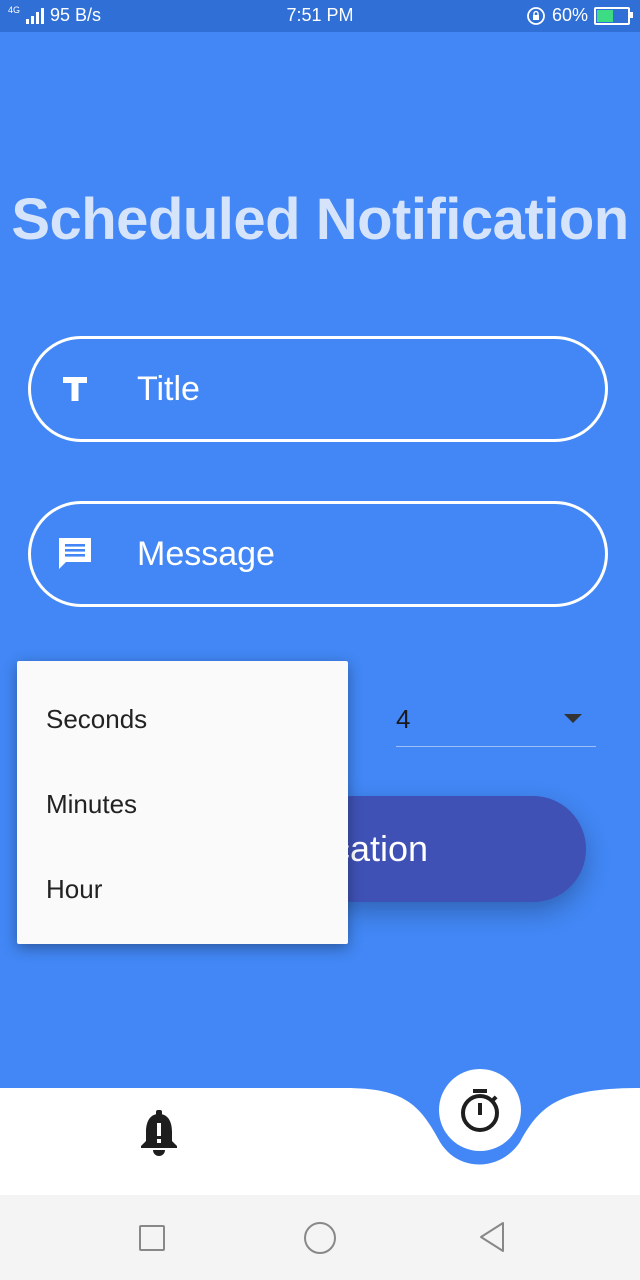 This screenshot has width=640, height=1280. What do you see at coordinates (569, 15) in the screenshot?
I see `battery-percent: 60%` at bounding box center [569, 15].